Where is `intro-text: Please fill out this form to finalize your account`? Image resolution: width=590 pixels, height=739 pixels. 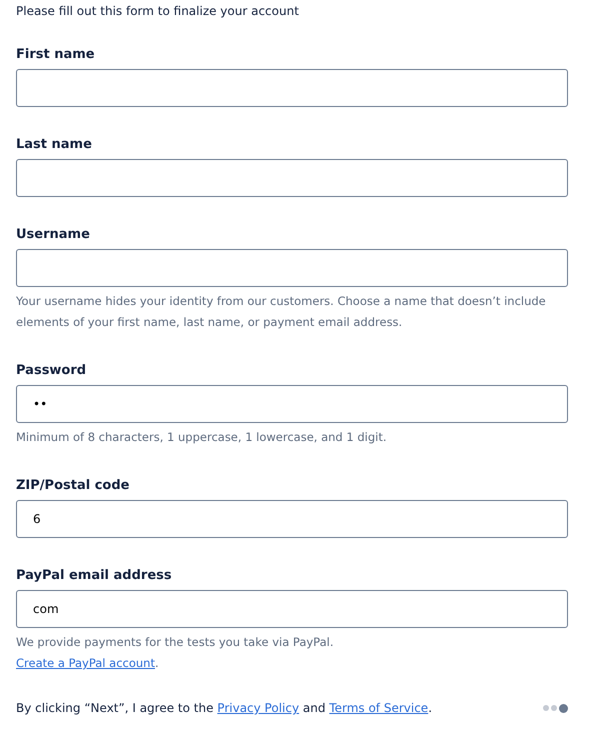
intro-text: Please fill out this form to finalize your account is located at coordinates (158, 11).